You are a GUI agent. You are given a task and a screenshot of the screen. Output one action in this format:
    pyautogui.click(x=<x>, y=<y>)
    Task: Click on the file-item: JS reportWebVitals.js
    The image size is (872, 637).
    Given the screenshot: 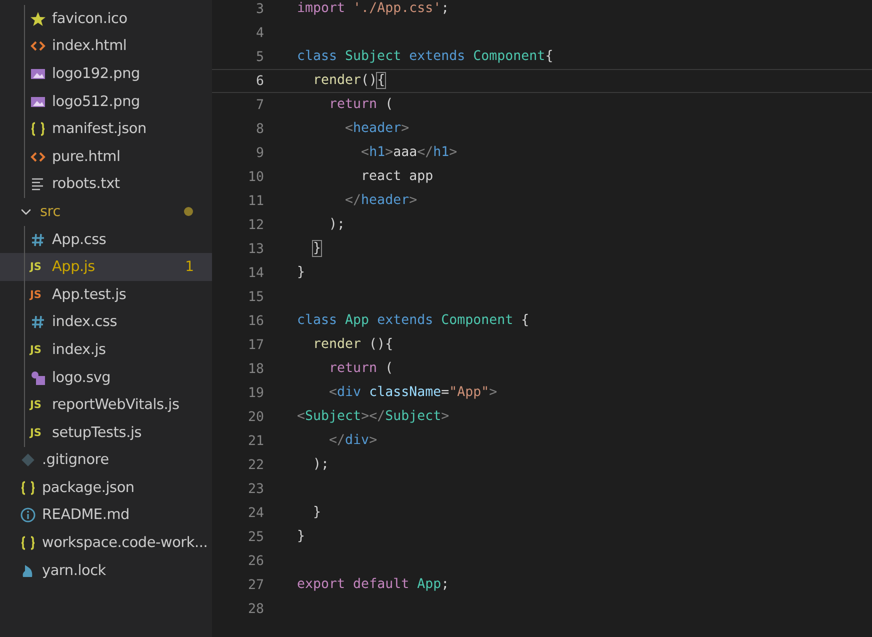 What is the action you would take?
    pyautogui.click(x=106, y=405)
    